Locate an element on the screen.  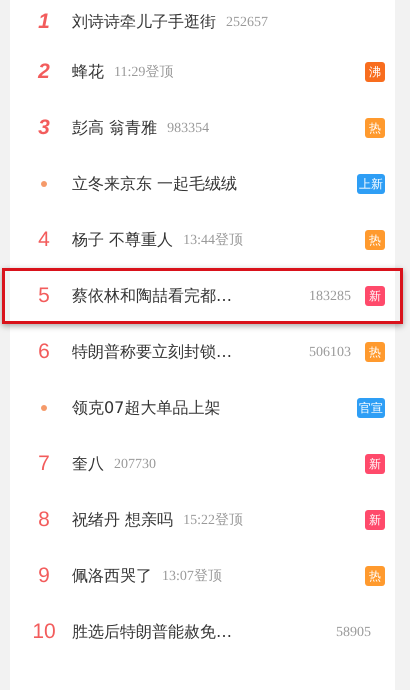
rank-number: 7 is located at coordinates (44, 464).